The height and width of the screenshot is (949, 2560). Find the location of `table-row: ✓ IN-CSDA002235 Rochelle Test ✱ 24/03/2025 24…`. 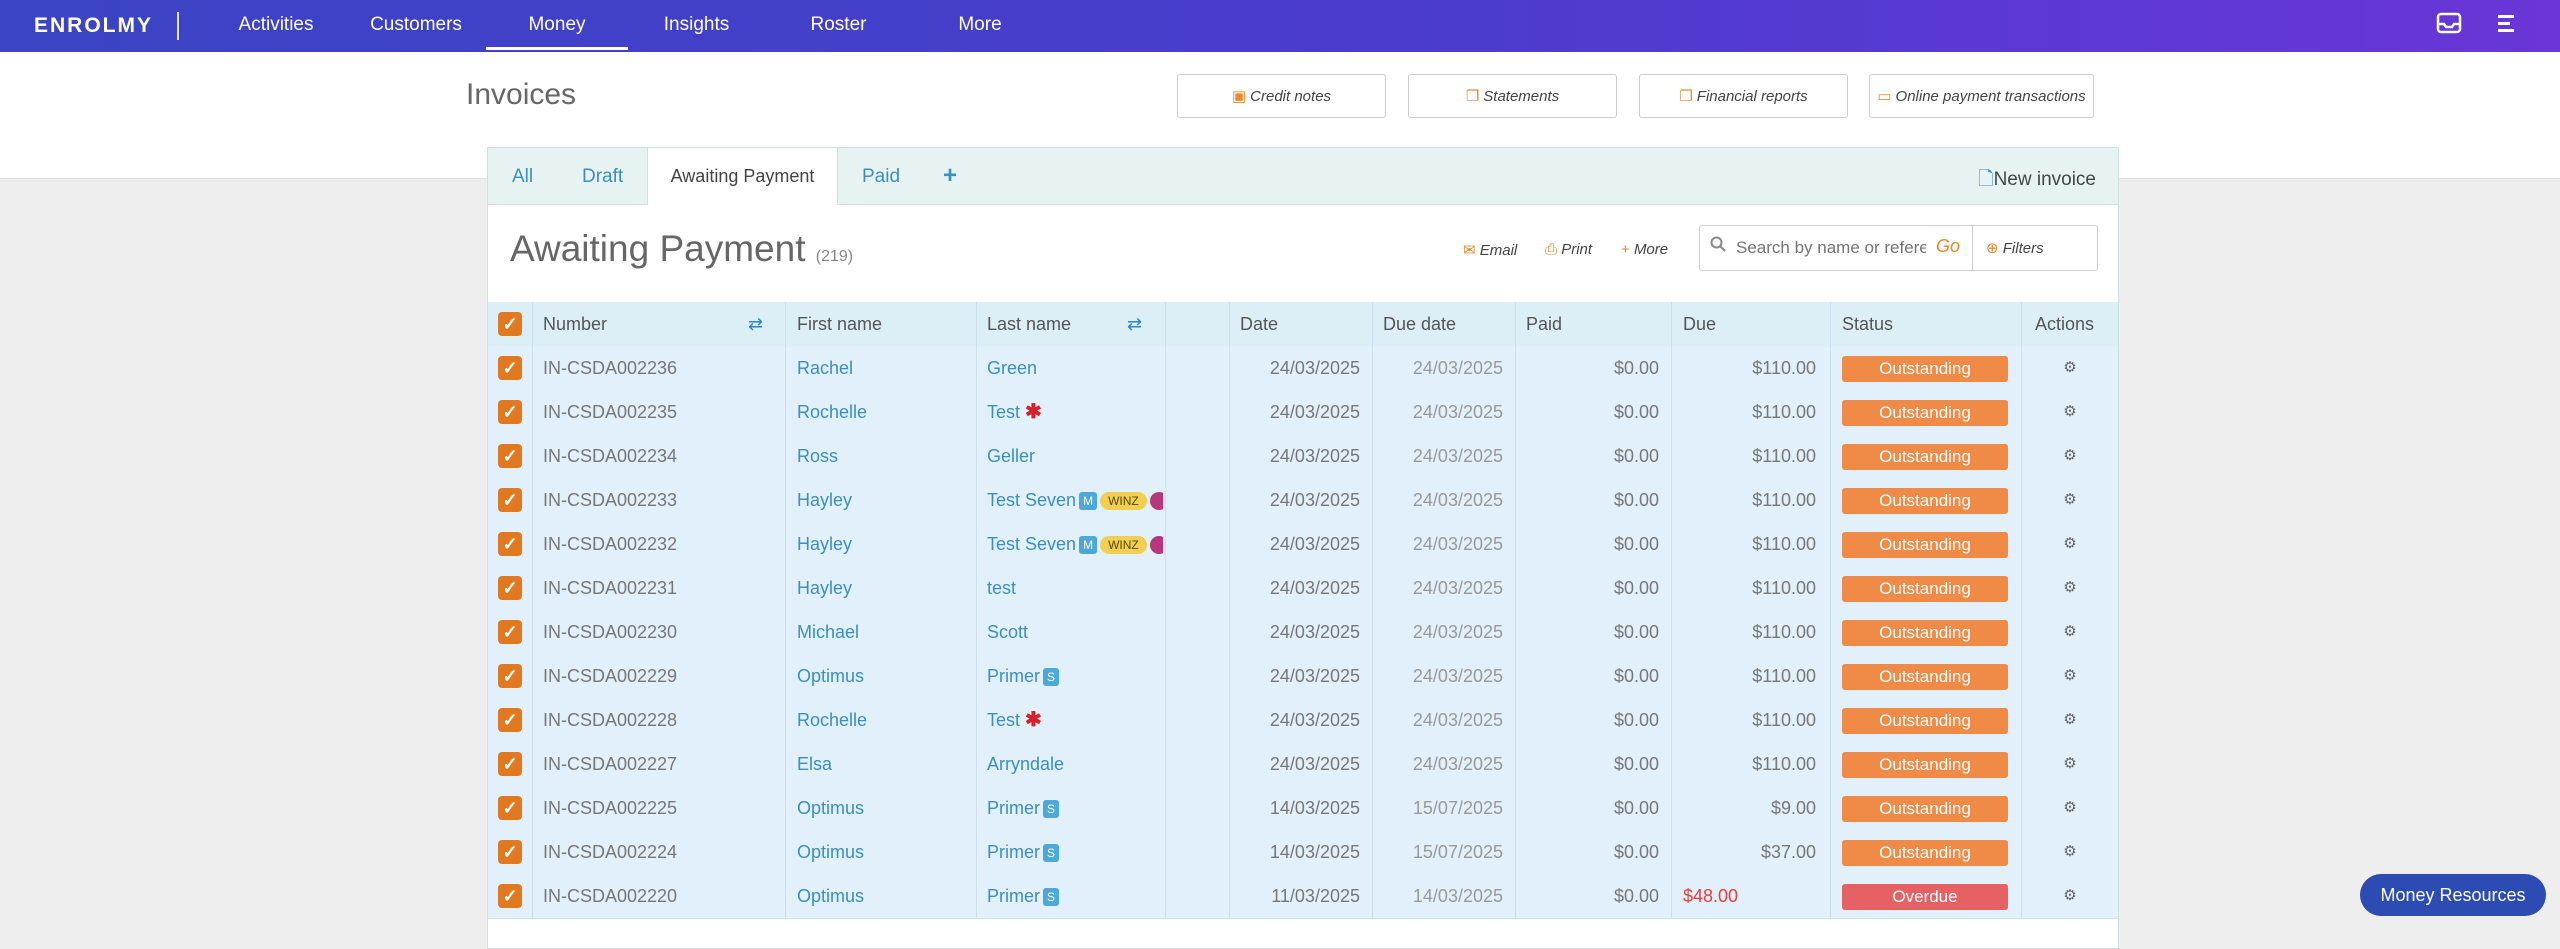

table-row: ✓ IN-CSDA002235 Rochelle Test ✱ 24/03/2025 24… is located at coordinates (1303, 412).